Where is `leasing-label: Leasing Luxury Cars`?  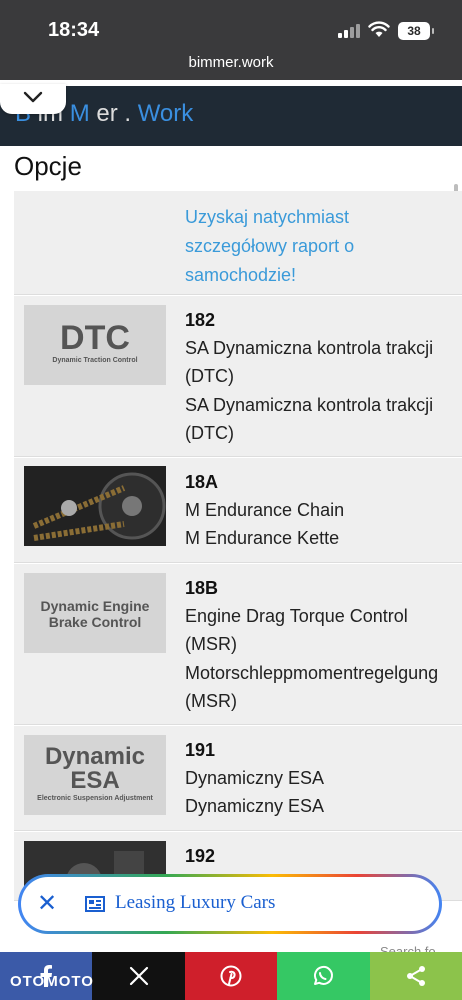 leasing-label: Leasing Luxury Cars is located at coordinates (195, 902).